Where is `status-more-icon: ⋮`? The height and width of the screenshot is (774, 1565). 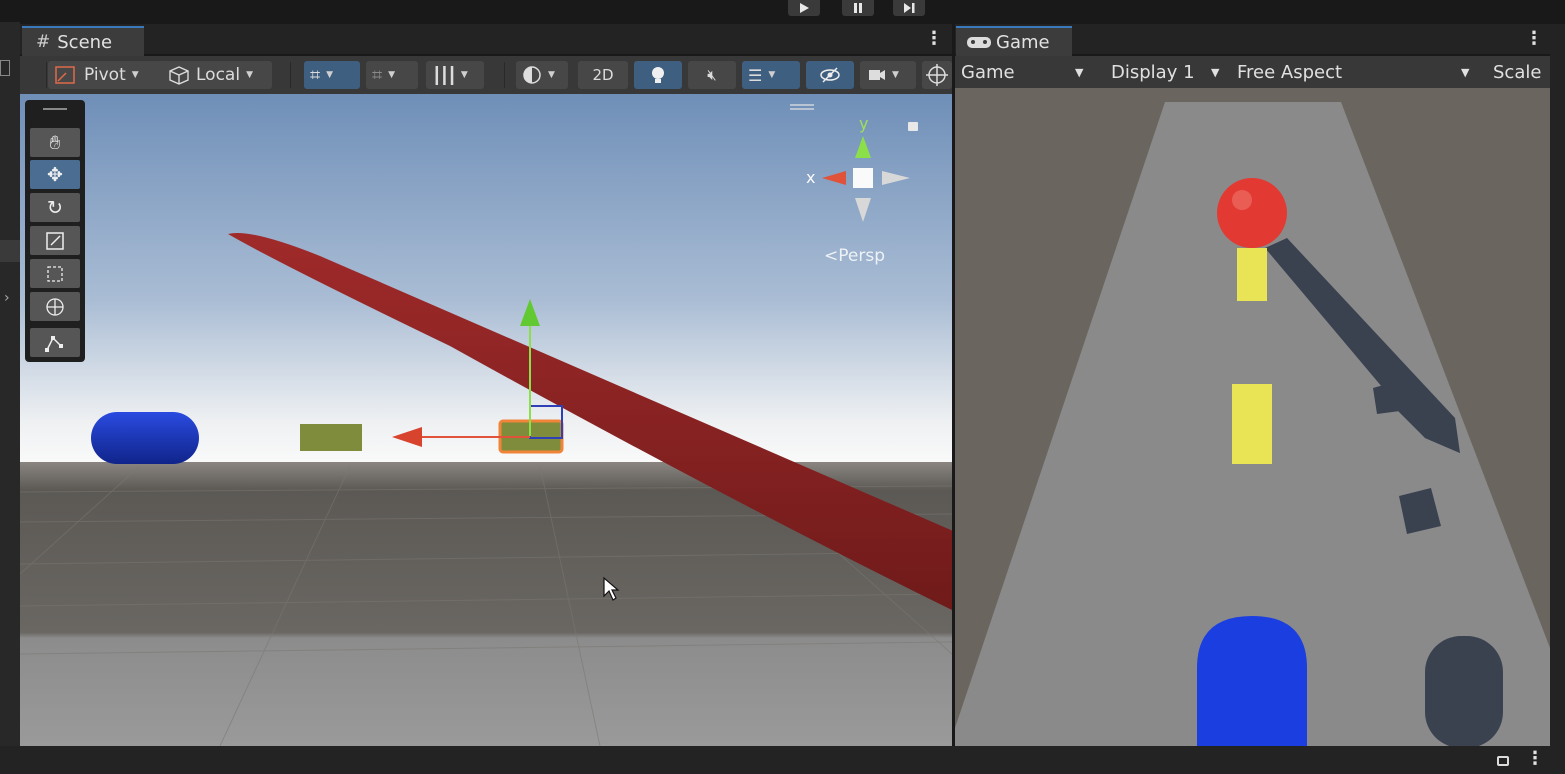 status-more-icon: ⋮ is located at coordinates (1535, 758).